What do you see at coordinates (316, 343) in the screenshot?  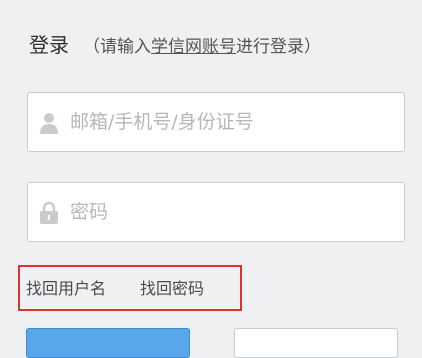 I see `register-button` at bounding box center [316, 343].